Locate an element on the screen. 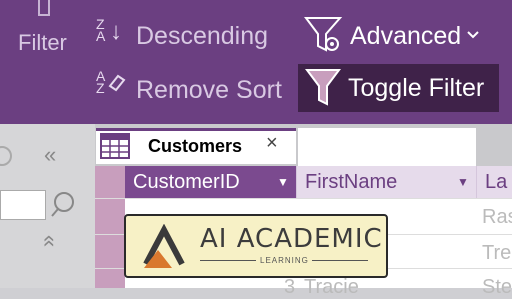  remove-sort-label: Remove Sort is located at coordinates (209, 90).